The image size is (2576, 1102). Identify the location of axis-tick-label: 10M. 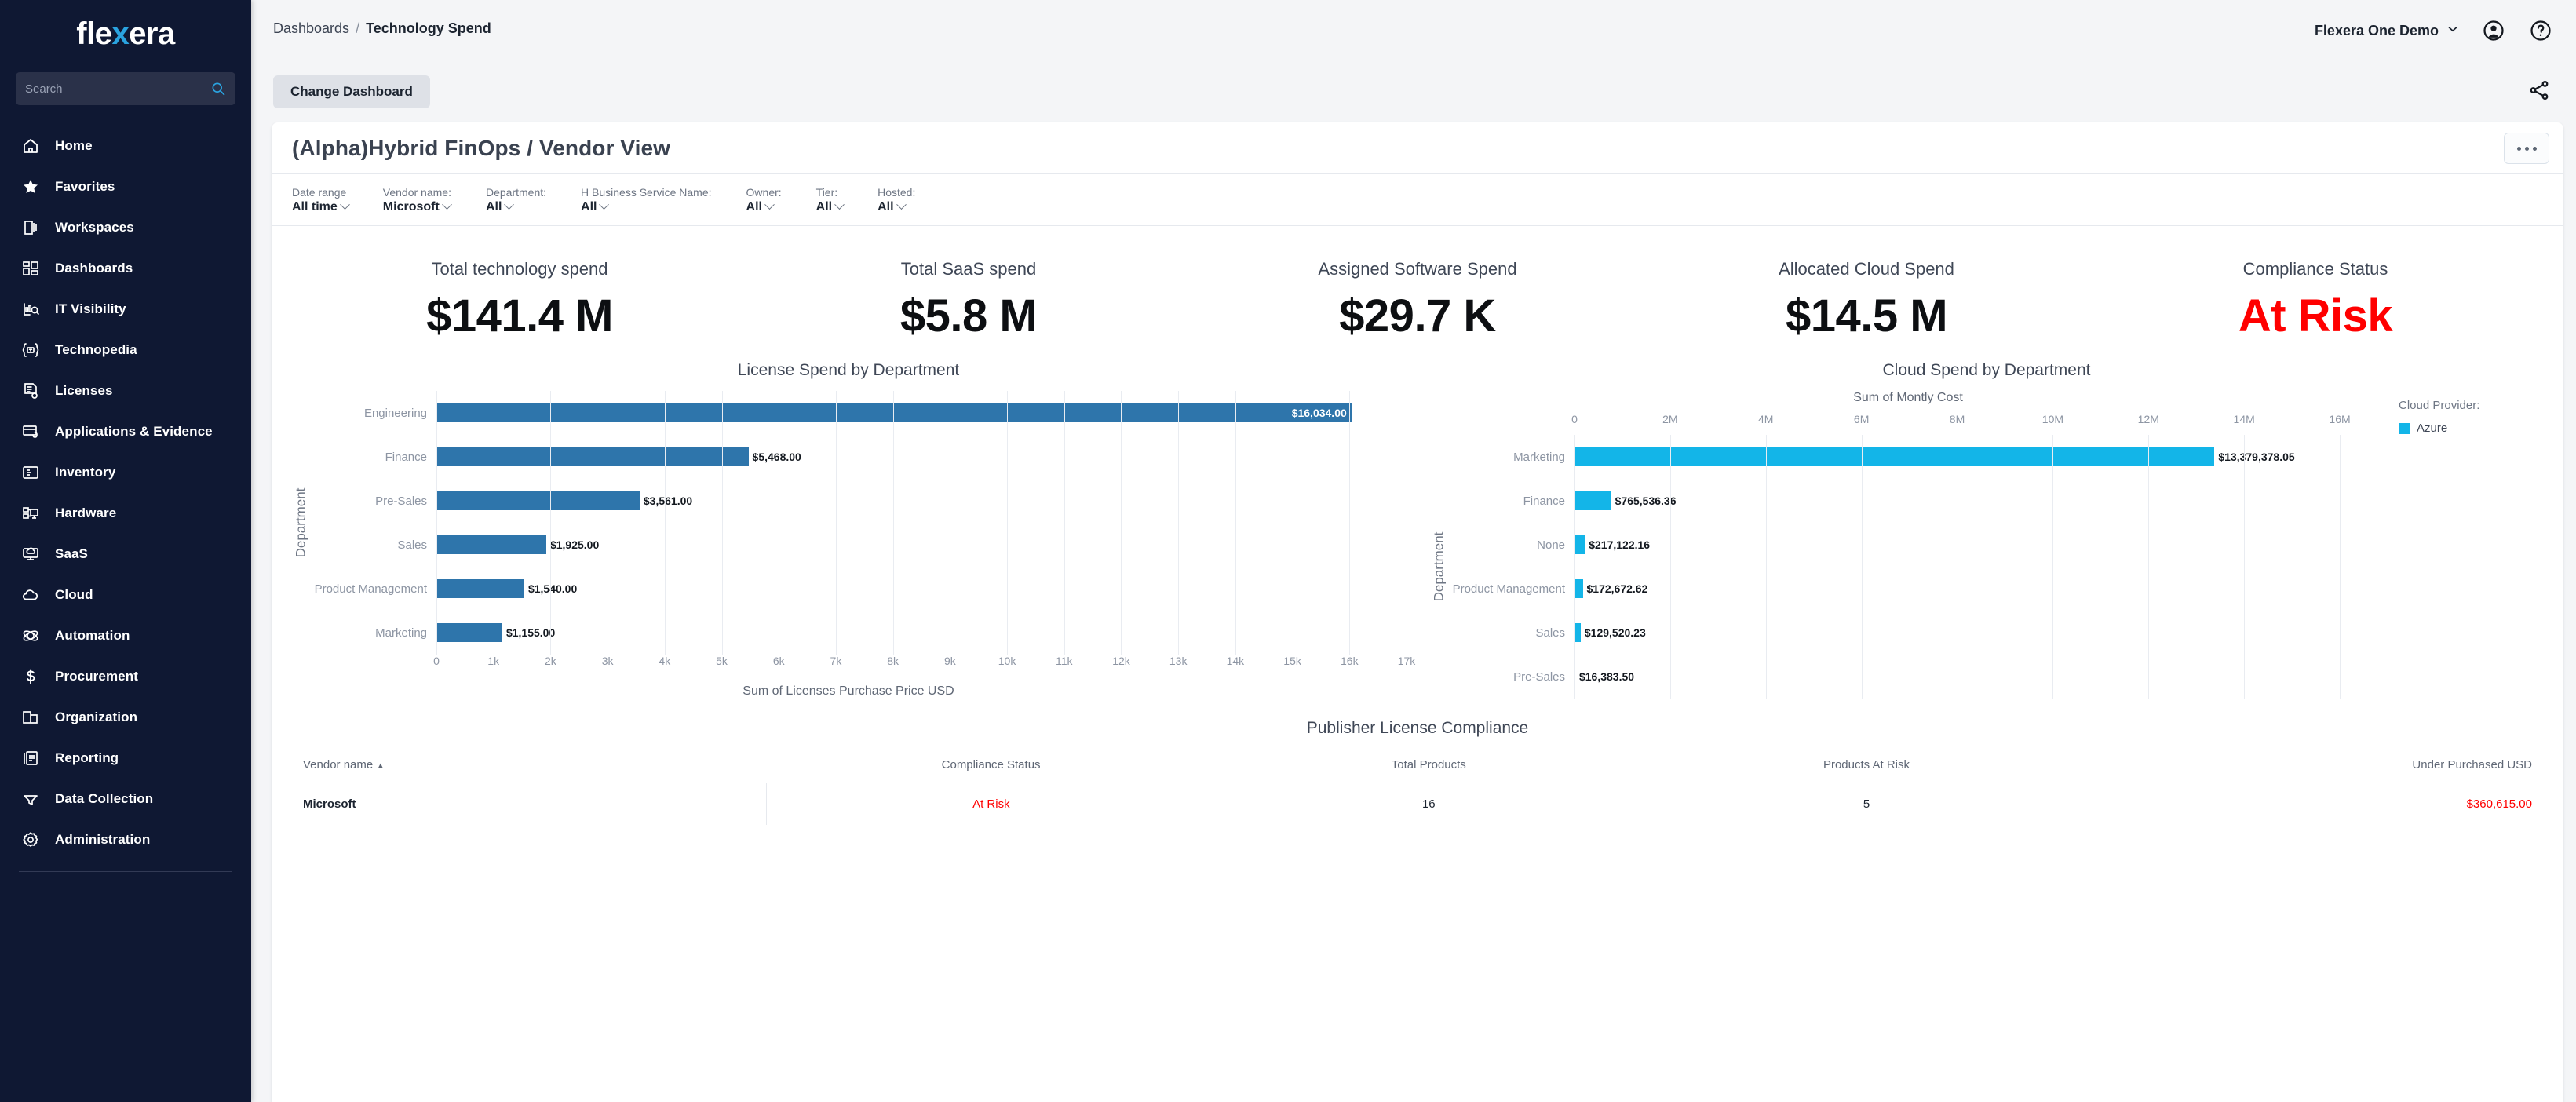
(2052, 419).